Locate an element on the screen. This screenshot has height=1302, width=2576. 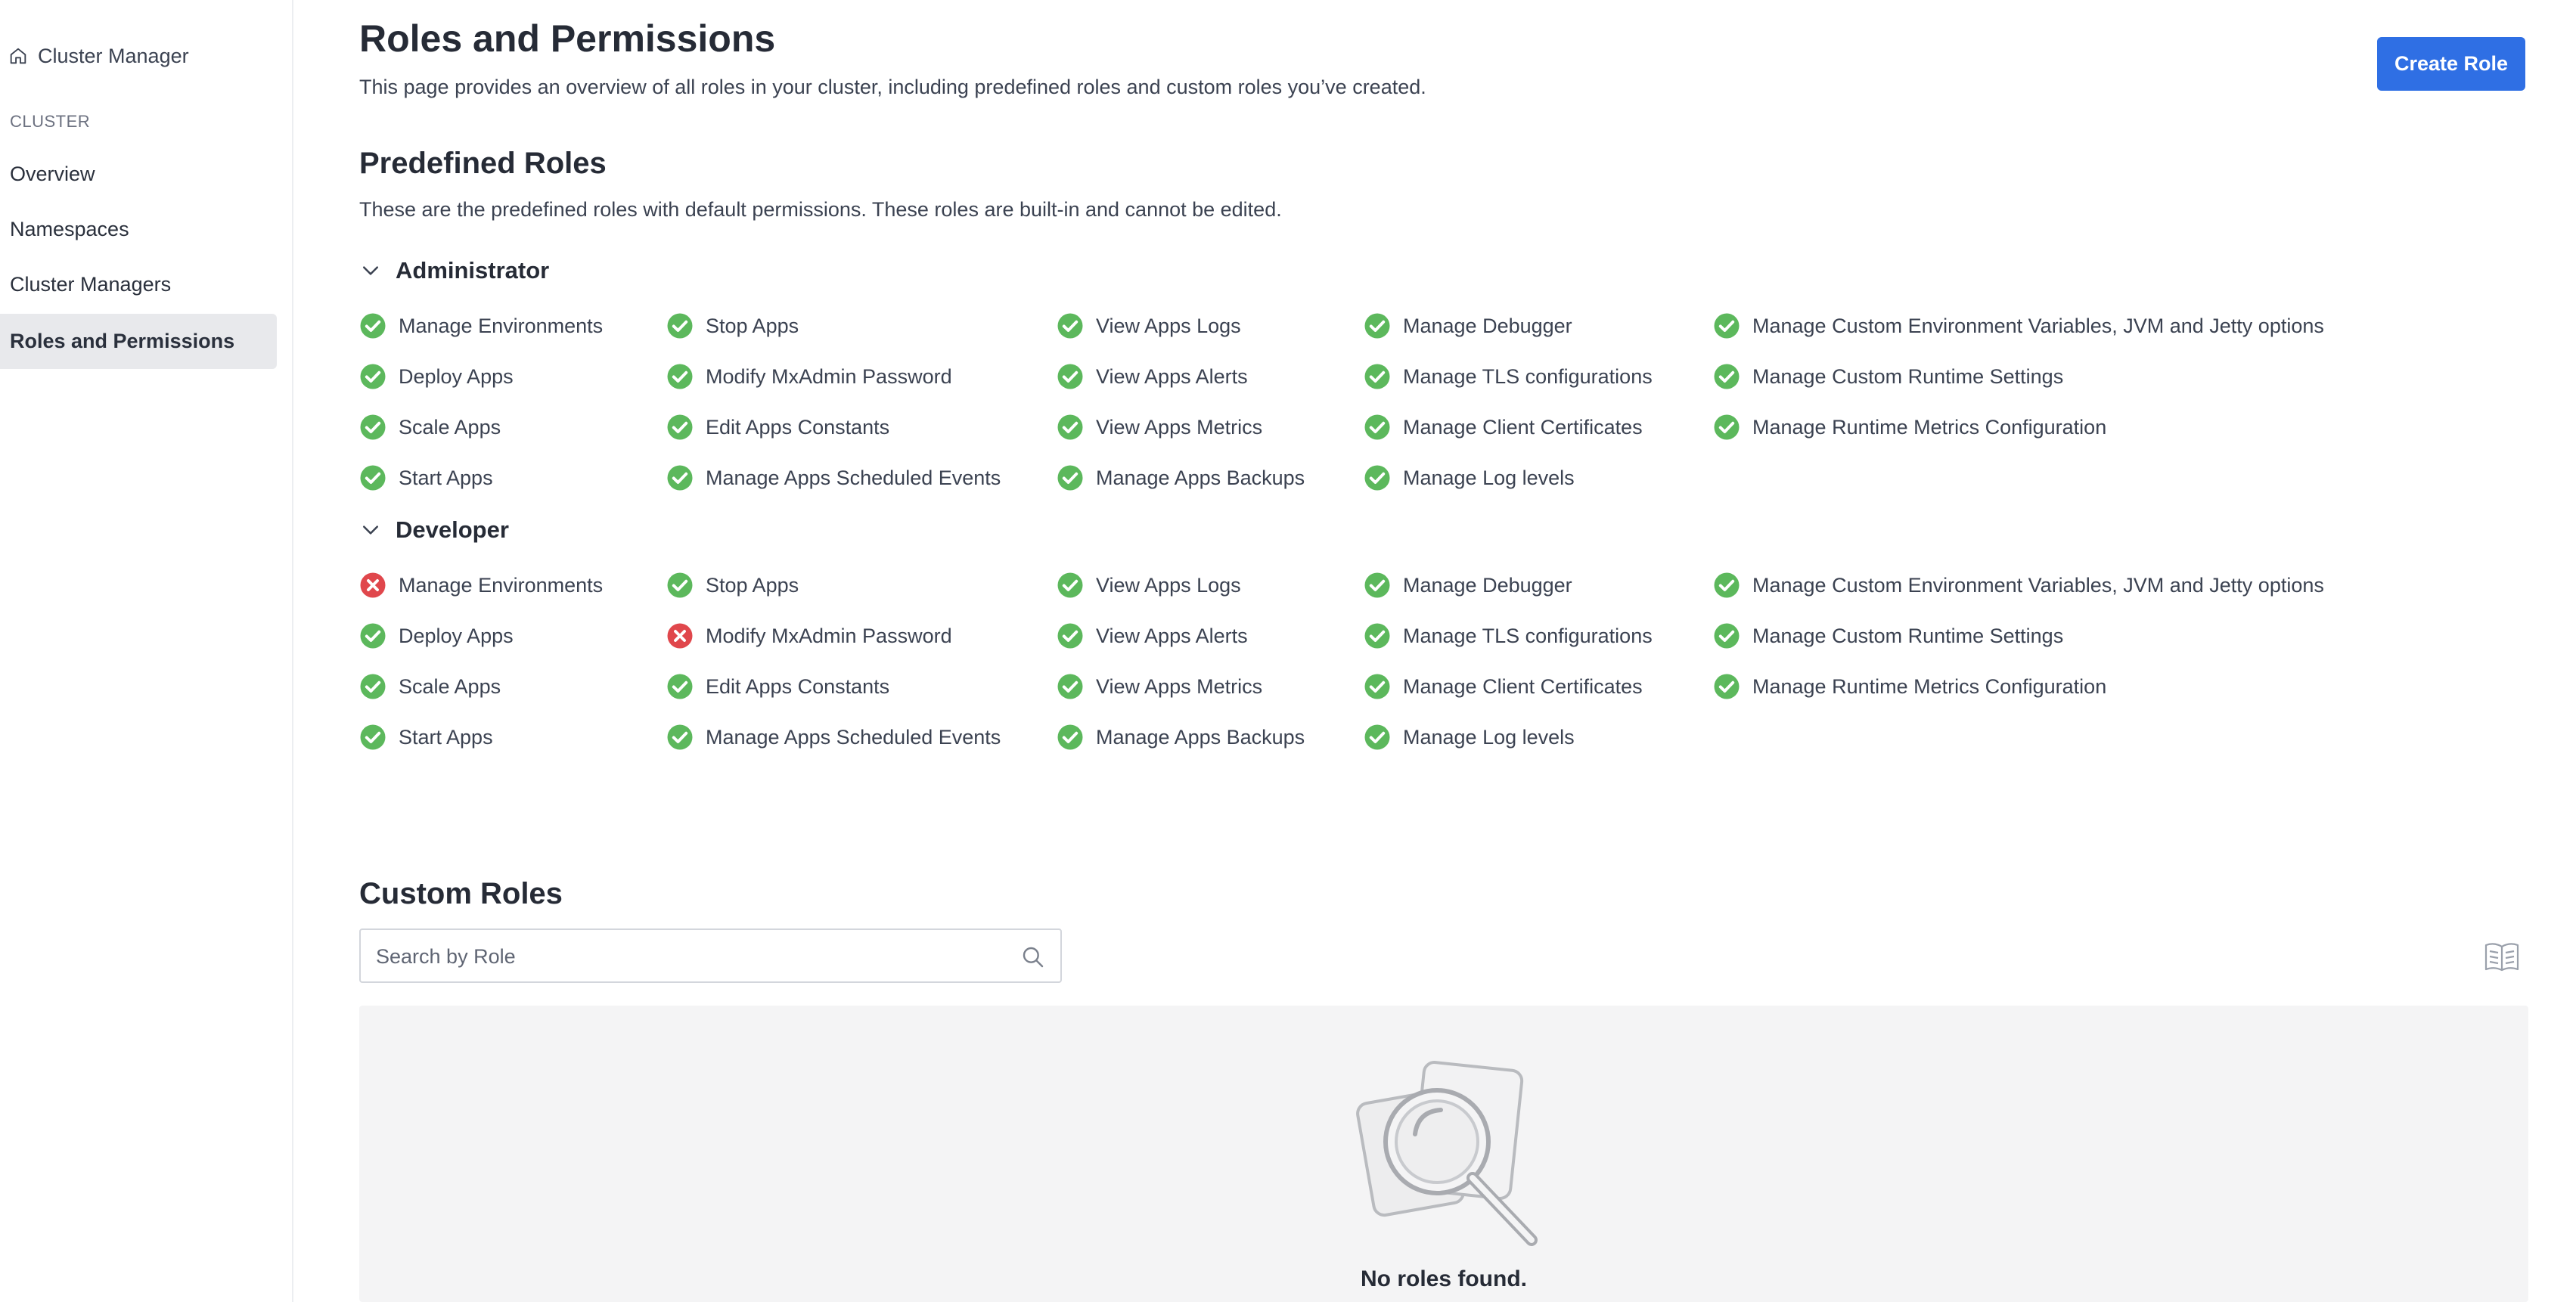
permission-item: Scale Apps is located at coordinates (430, 427).